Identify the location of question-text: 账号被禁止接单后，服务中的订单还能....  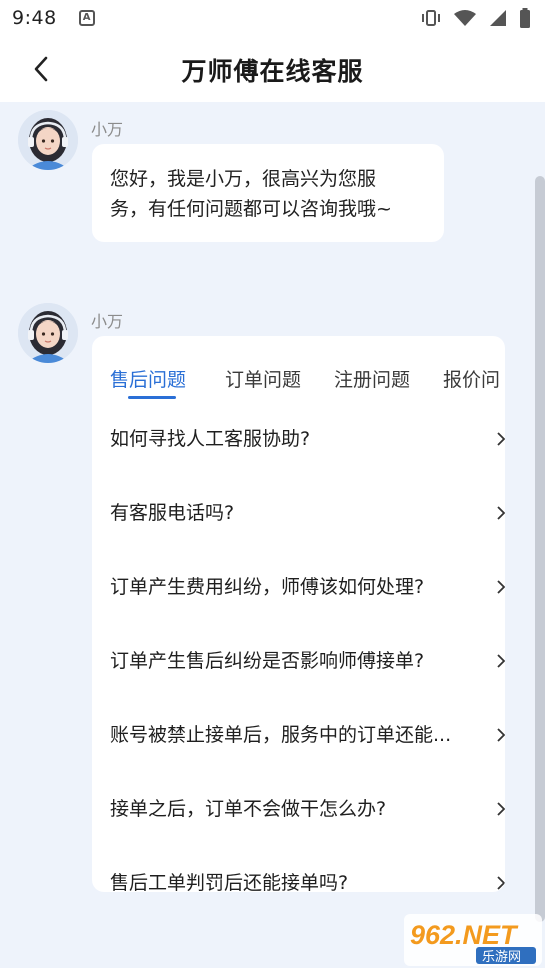
(281, 735).